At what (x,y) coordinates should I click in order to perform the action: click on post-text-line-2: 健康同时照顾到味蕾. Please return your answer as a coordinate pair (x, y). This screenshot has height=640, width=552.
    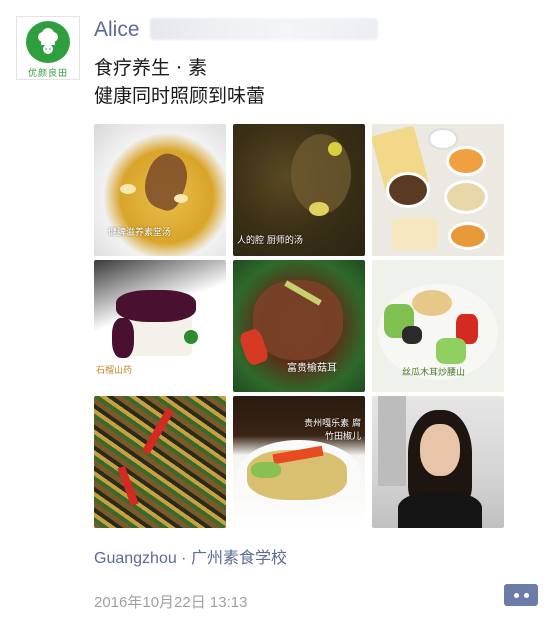
    Looking at the image, I should click on (180, 96).